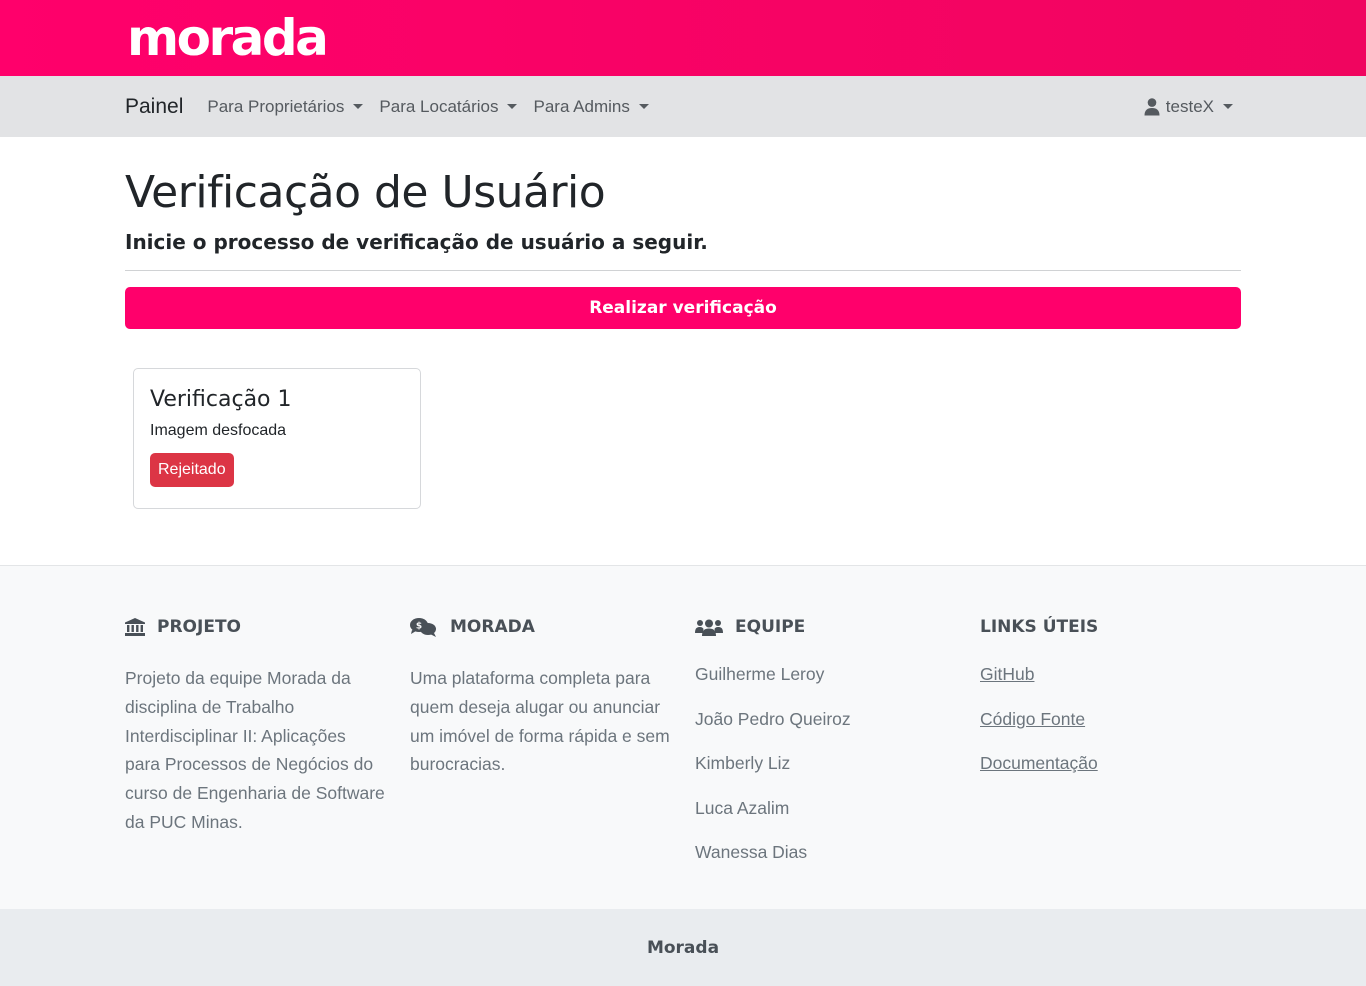  Describe the element at coordinates (1039, 627) in the screenshot. I see `footer-heading-text: LINKS ÚTEIS` at that location.